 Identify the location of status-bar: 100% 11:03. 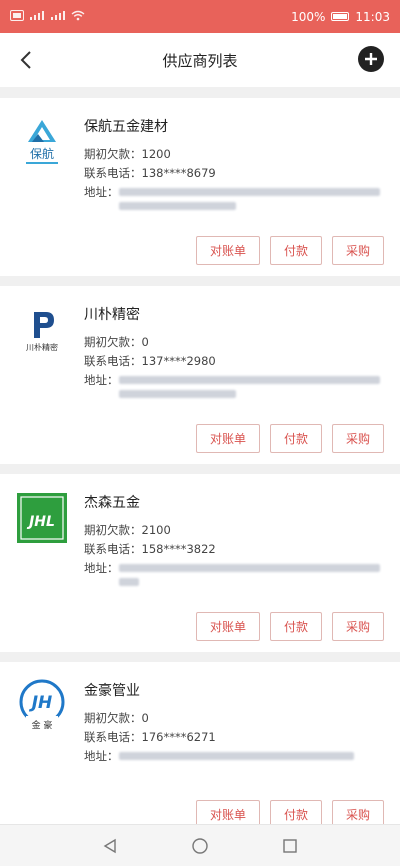
(200, 16).